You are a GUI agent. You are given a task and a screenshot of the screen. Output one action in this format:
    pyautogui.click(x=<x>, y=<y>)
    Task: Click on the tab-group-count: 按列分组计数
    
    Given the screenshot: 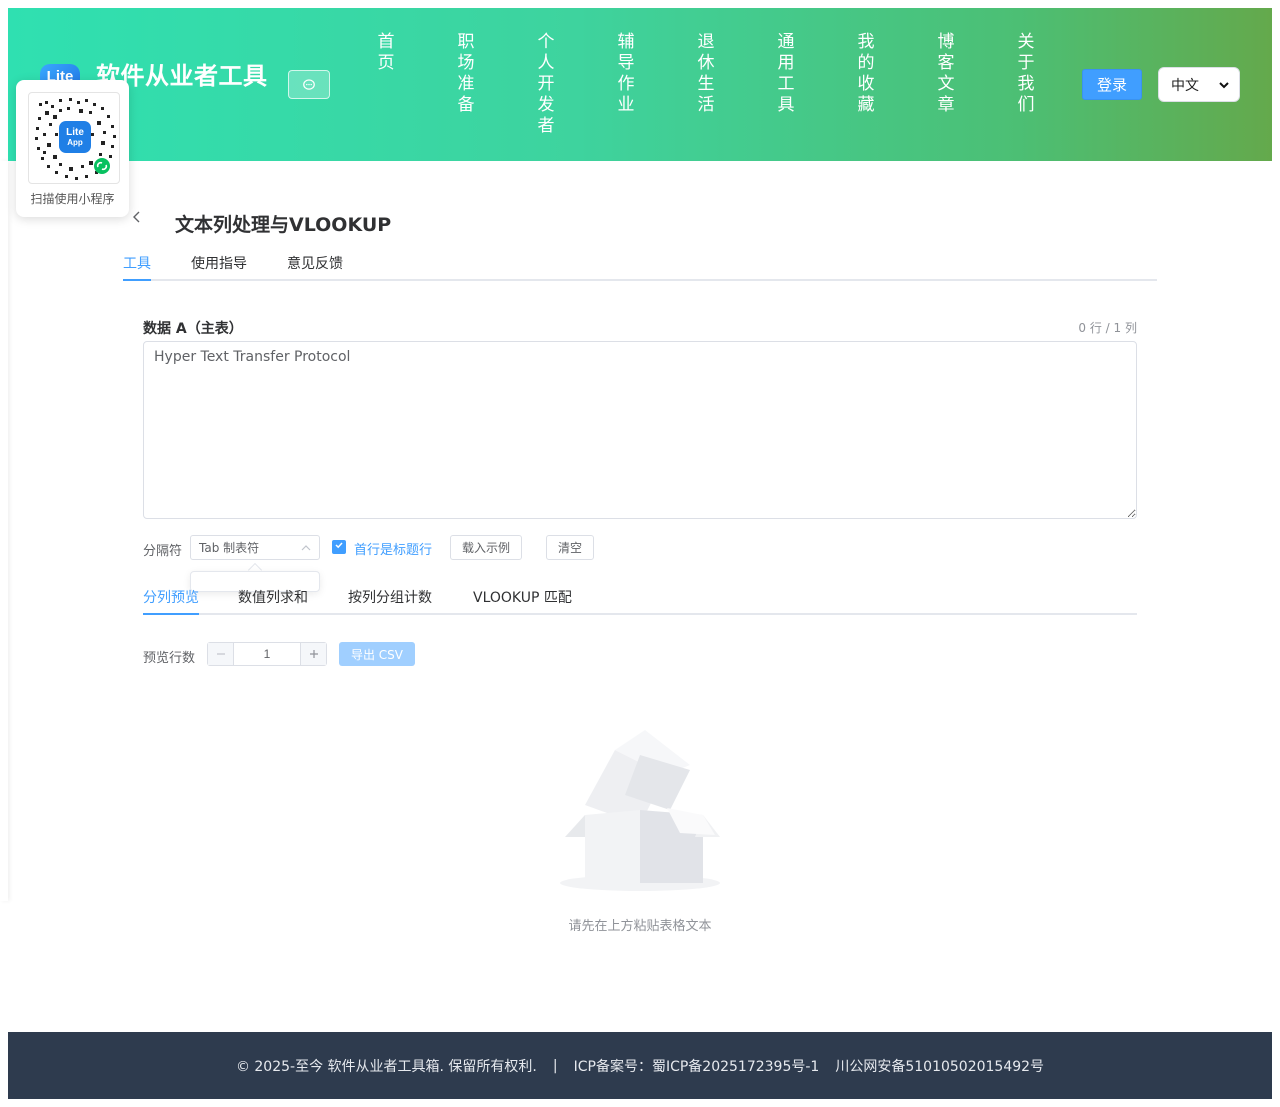 What is the action you would take?
    pyautogui.click(x=390, y=597)
    